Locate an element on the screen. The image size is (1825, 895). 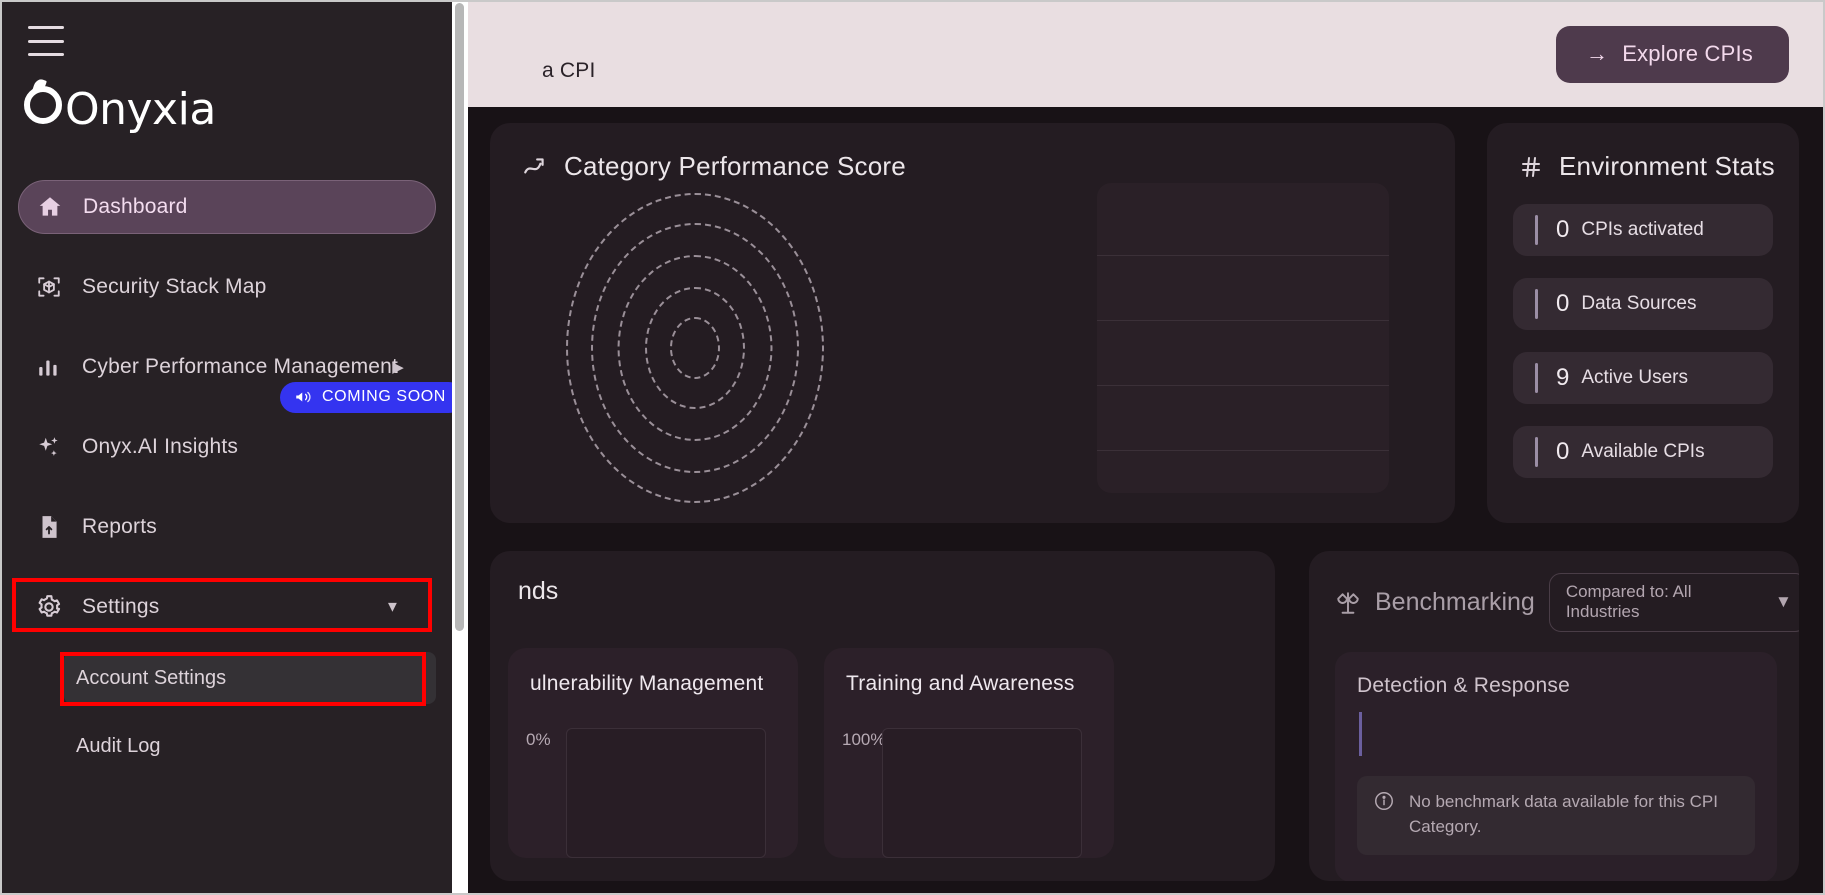
coming-soon-label: COMING SOON is located at coordinates (384, 396).